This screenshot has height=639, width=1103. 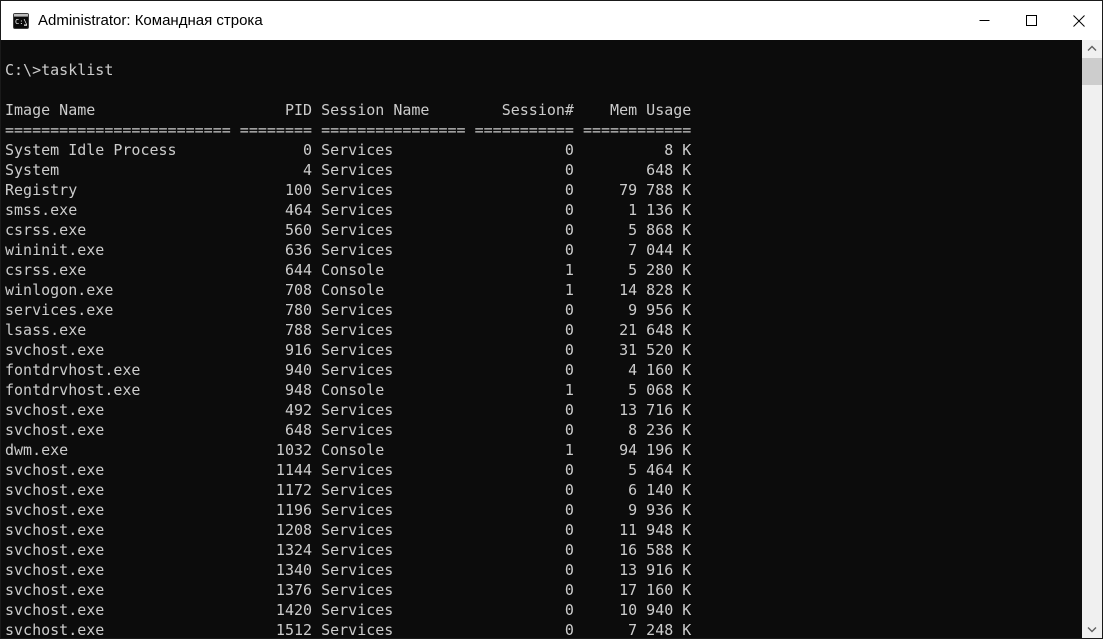 What do you see at coordinates (348, 570) in the screenshot?
I see `console-line: svchost.exe 1340 Services 0 13 916 K` at bounding box center [348, 570].